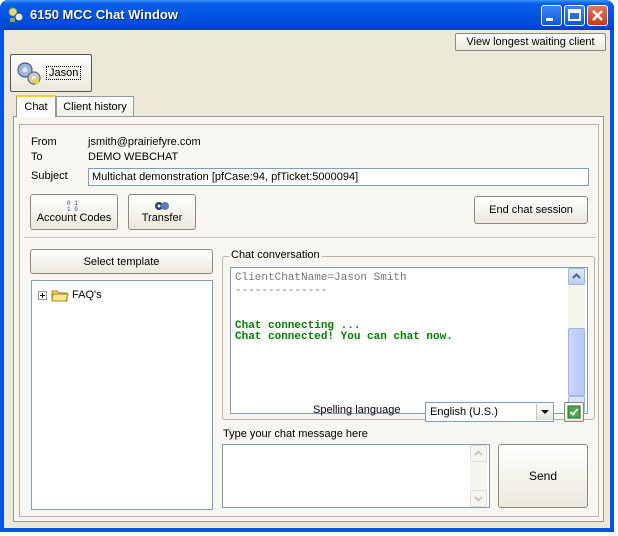  I want to click on transfer-icon, so click(162, 206).